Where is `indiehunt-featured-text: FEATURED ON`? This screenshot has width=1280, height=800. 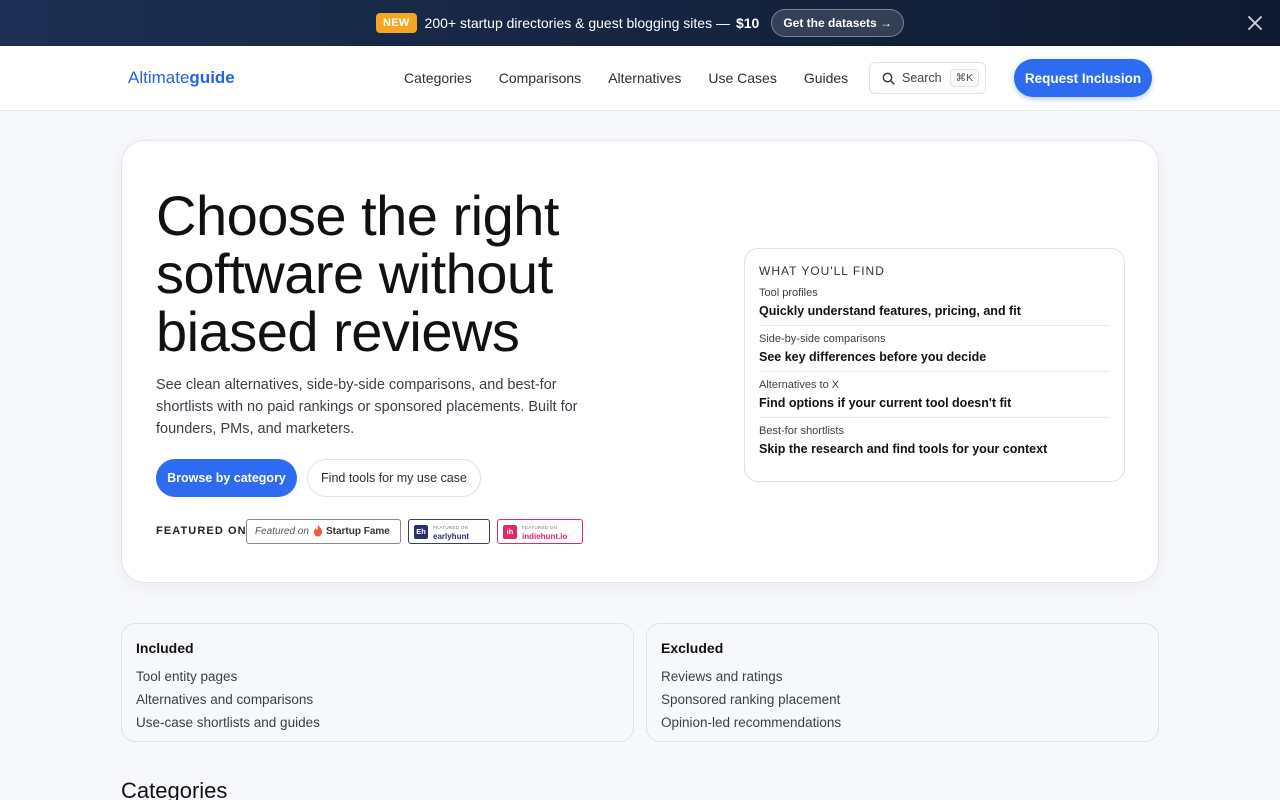
indiehunt-featured-text: FEATURED ON is located at coordinates (540, 527).